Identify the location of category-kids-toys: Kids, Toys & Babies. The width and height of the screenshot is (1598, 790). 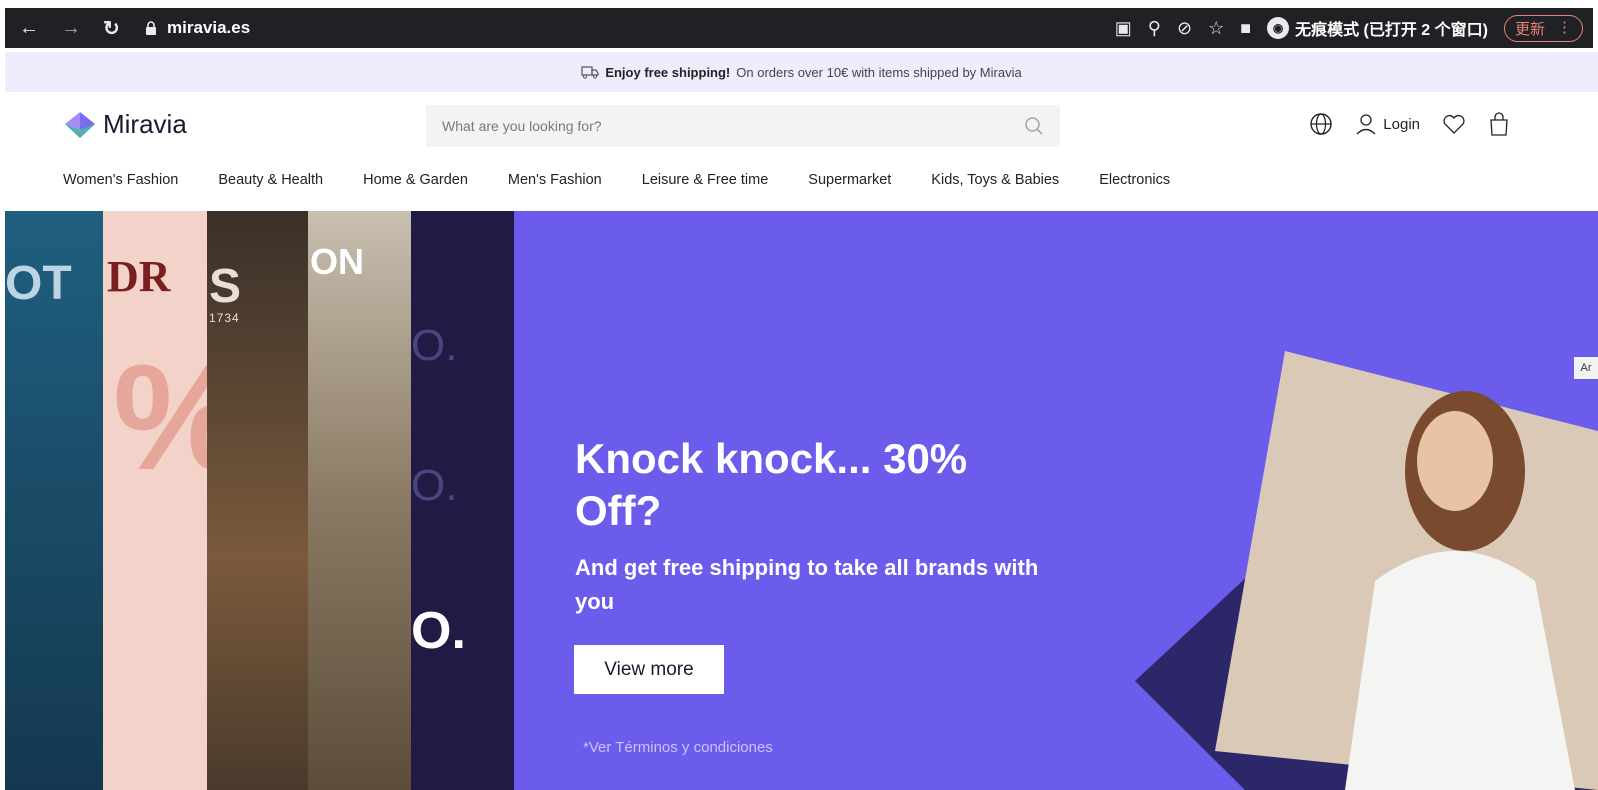
(995, 180).